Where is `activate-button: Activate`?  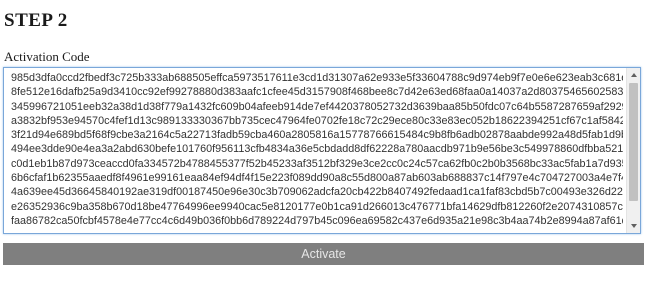 activate-button: Activate is located at coordinates (323, 254).